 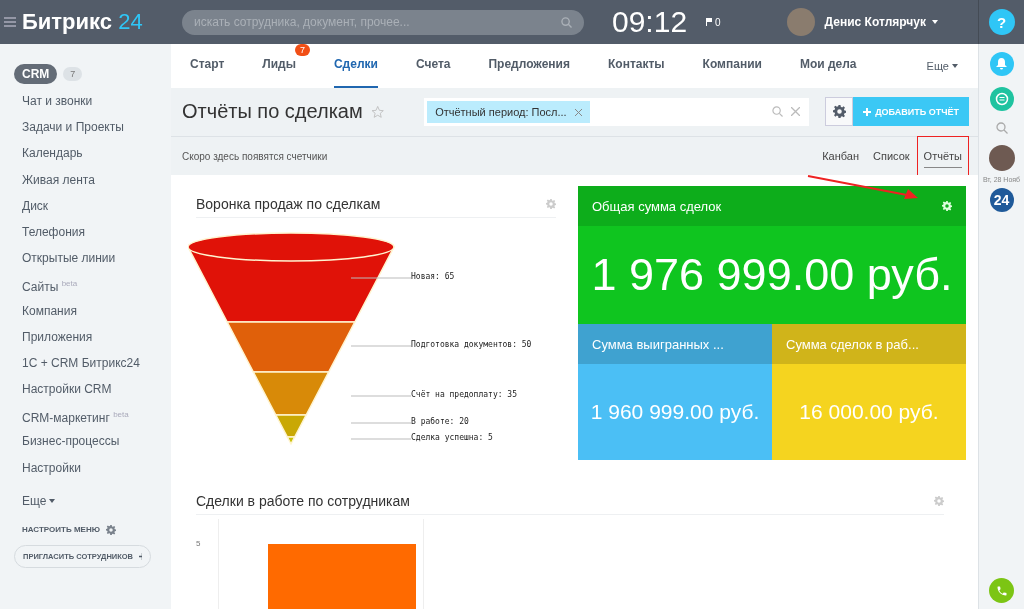 What do you see at coordinates (36, 74) in the screenshot?
I see `section-label: CRM` at bounding box center [36, 74].